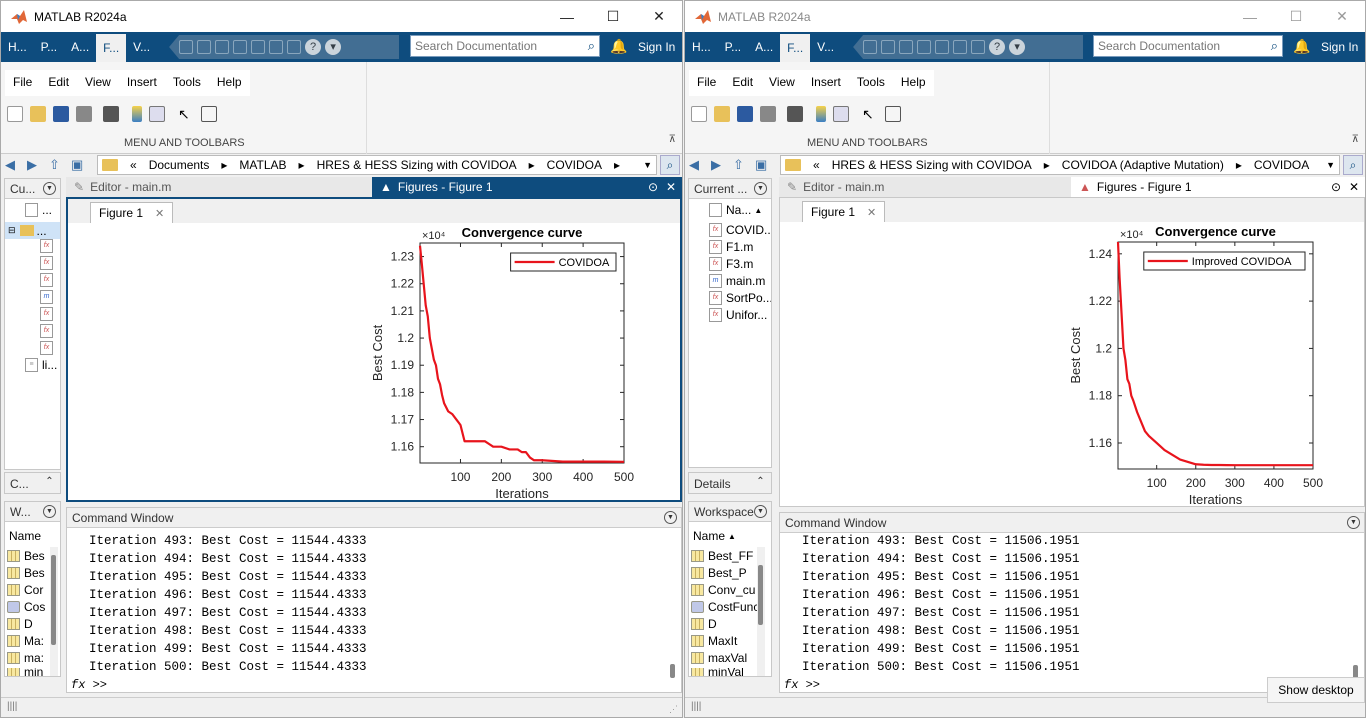  Describe the element at coordinates (20, 624) in the screenshot. I see `table-row: D` at that location.